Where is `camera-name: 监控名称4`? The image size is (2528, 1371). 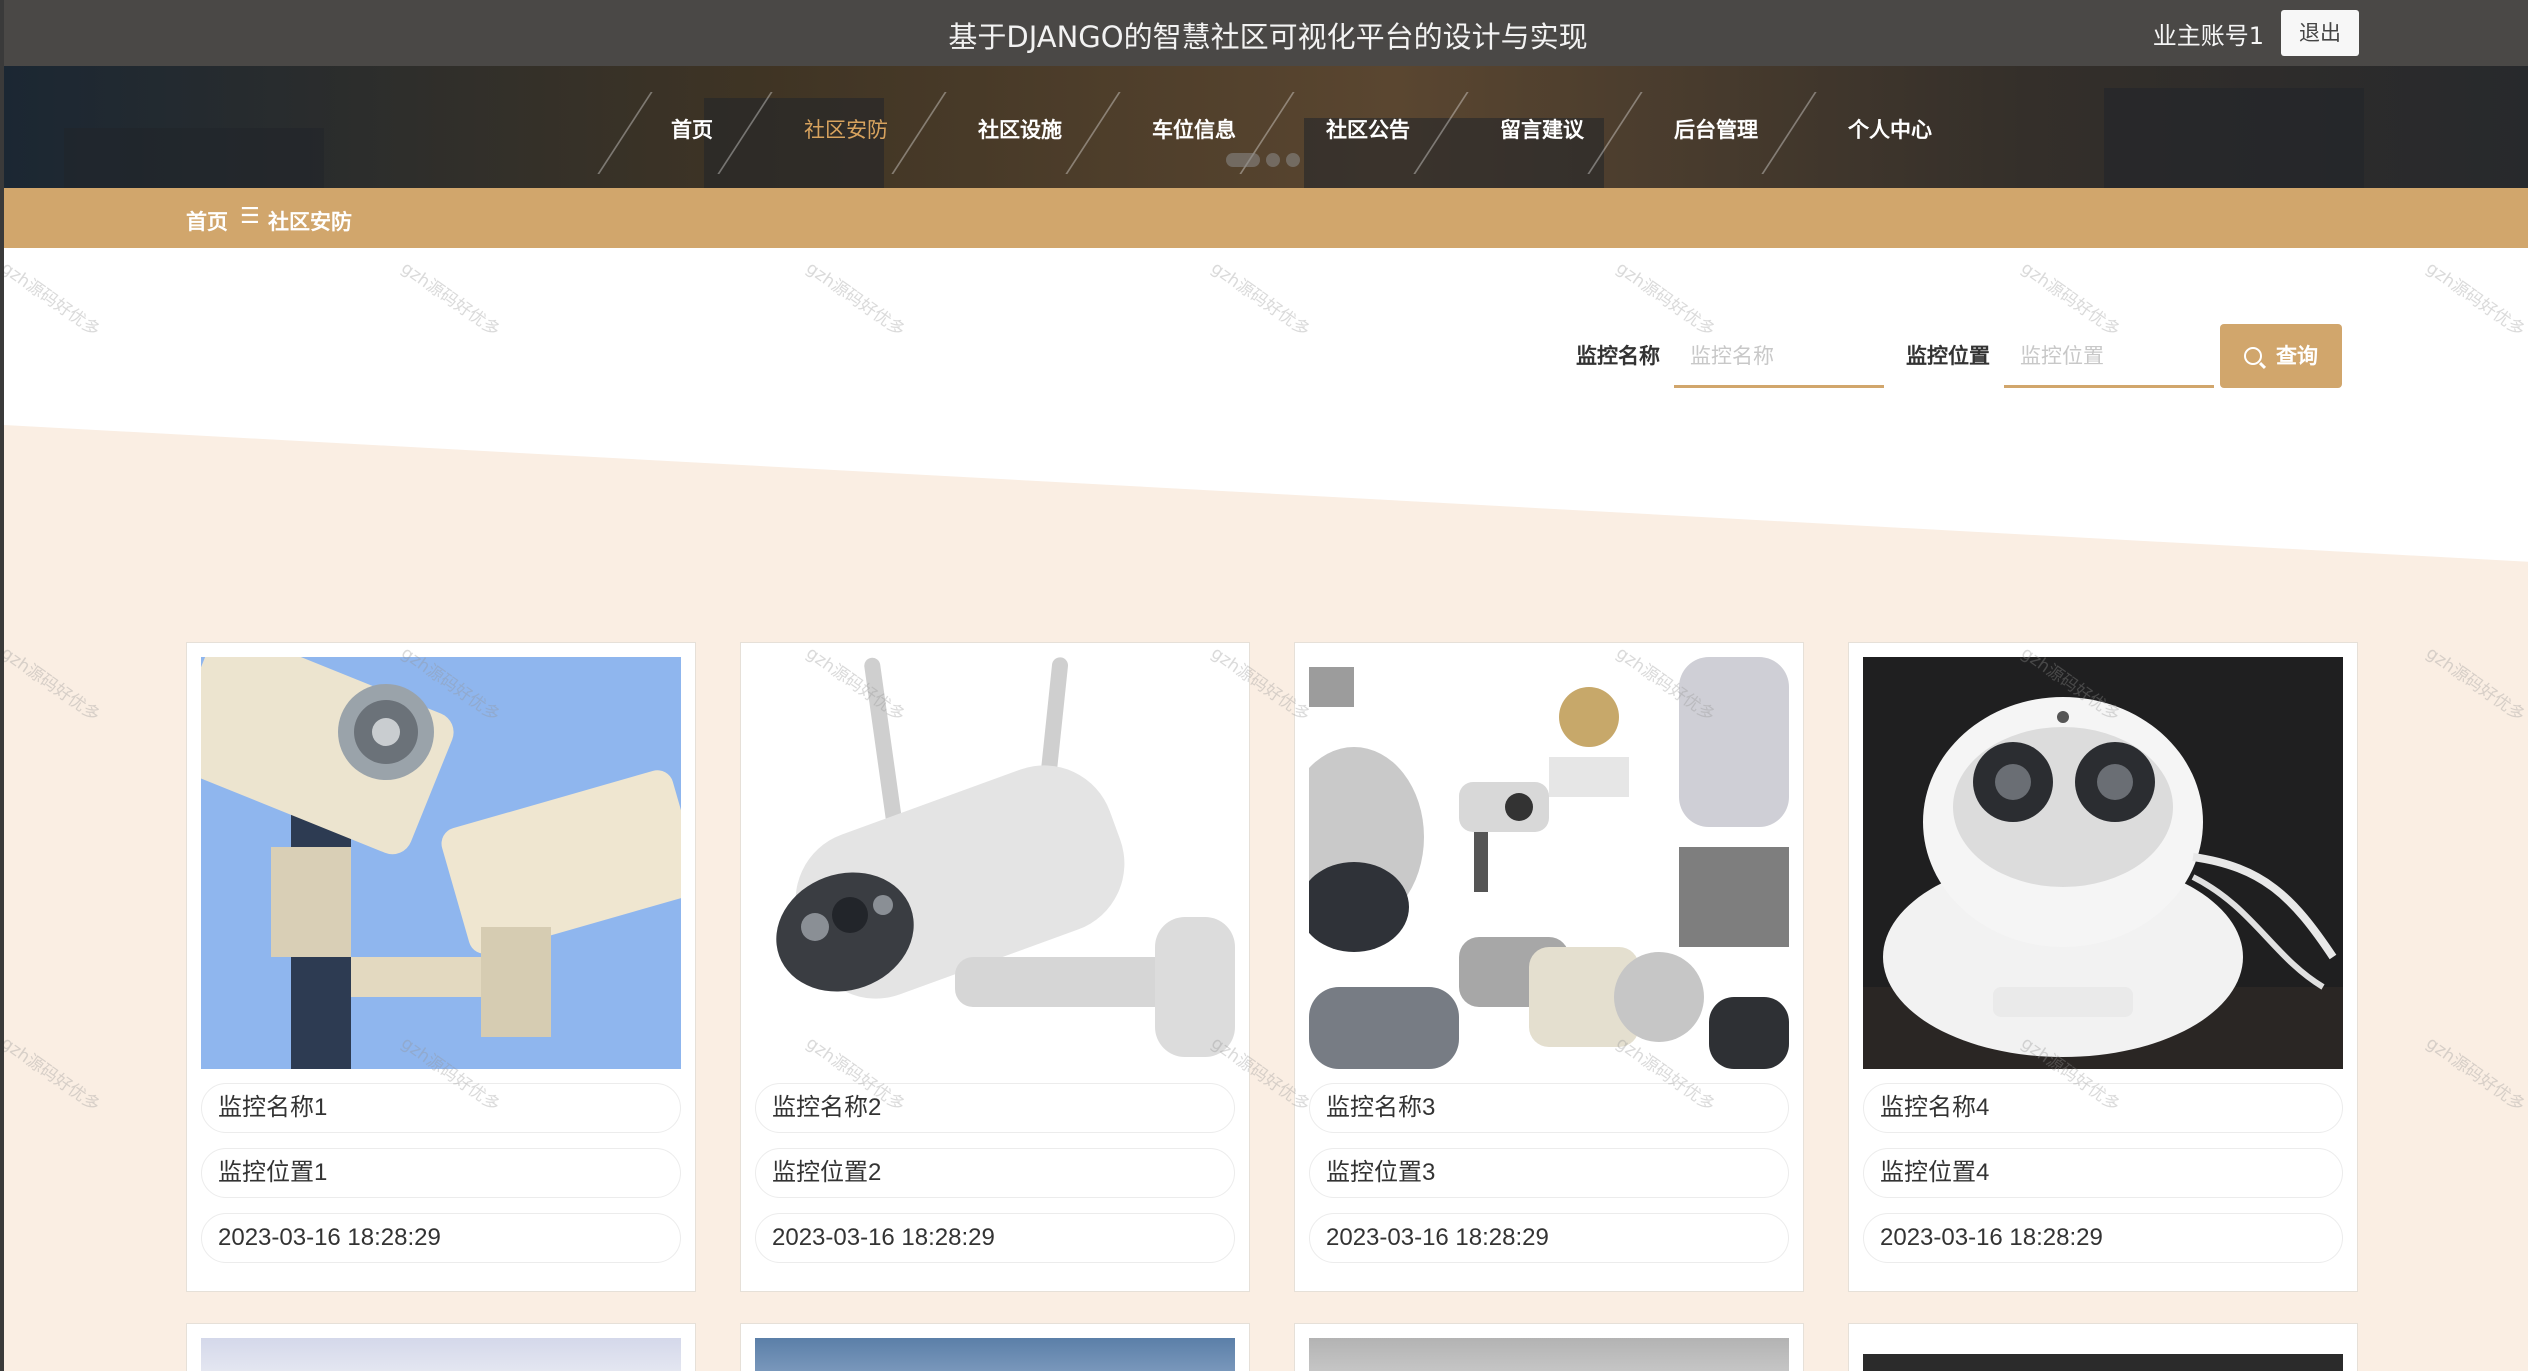 camera-name: 监控名称4 is located at coordinates (2103, 1108).